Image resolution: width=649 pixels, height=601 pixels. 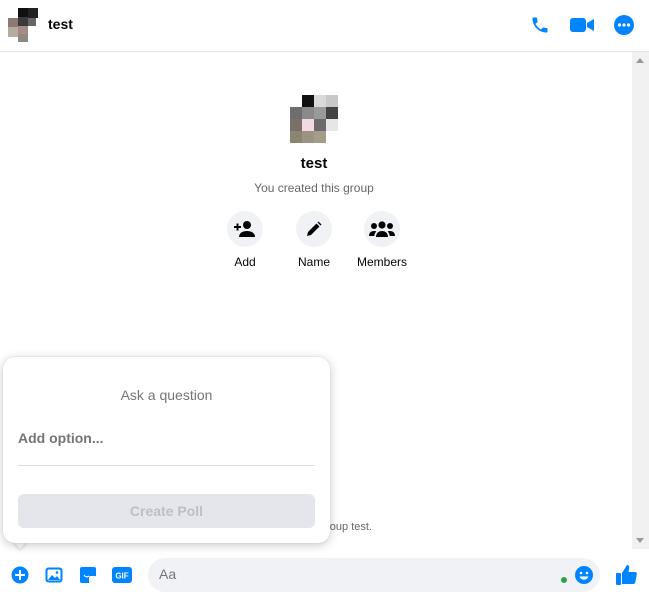 What do you see at coordinates (314, 229) in the screenshot?
I see `pencil-icon` at bounding box center [314, 229].